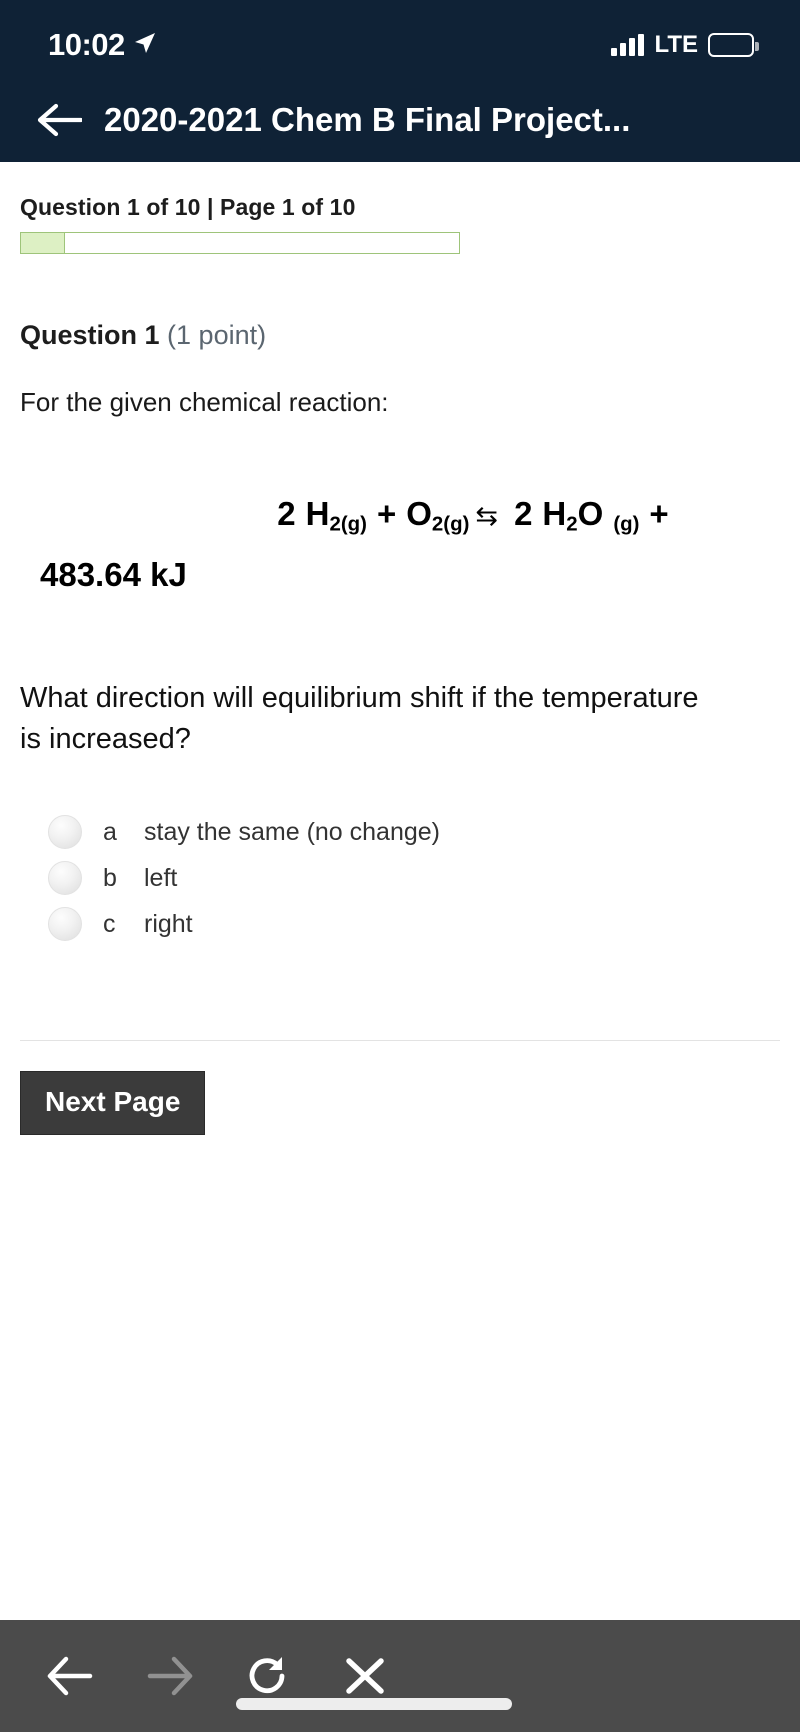  Describe the element at coordinates (217, 335) in the screenshot. I see `question-points: (1 point)` at that location.